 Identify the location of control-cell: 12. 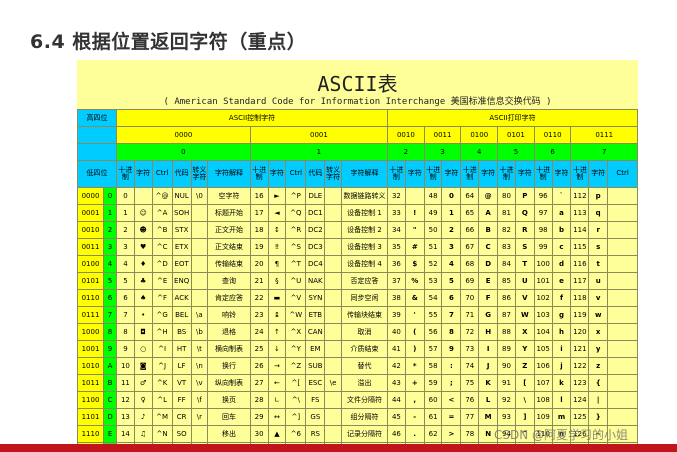
(125, 400).